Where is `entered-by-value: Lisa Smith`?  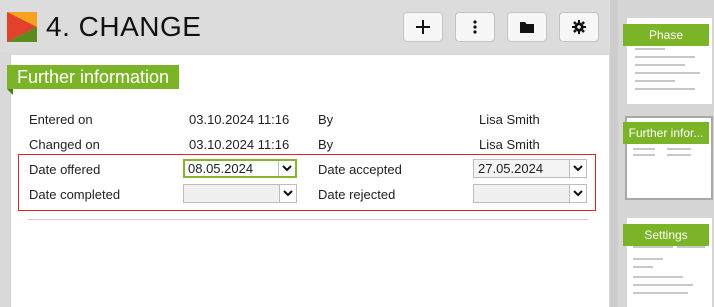 entered-by-value: Lisa Smith is located at coordinates (509, 119).